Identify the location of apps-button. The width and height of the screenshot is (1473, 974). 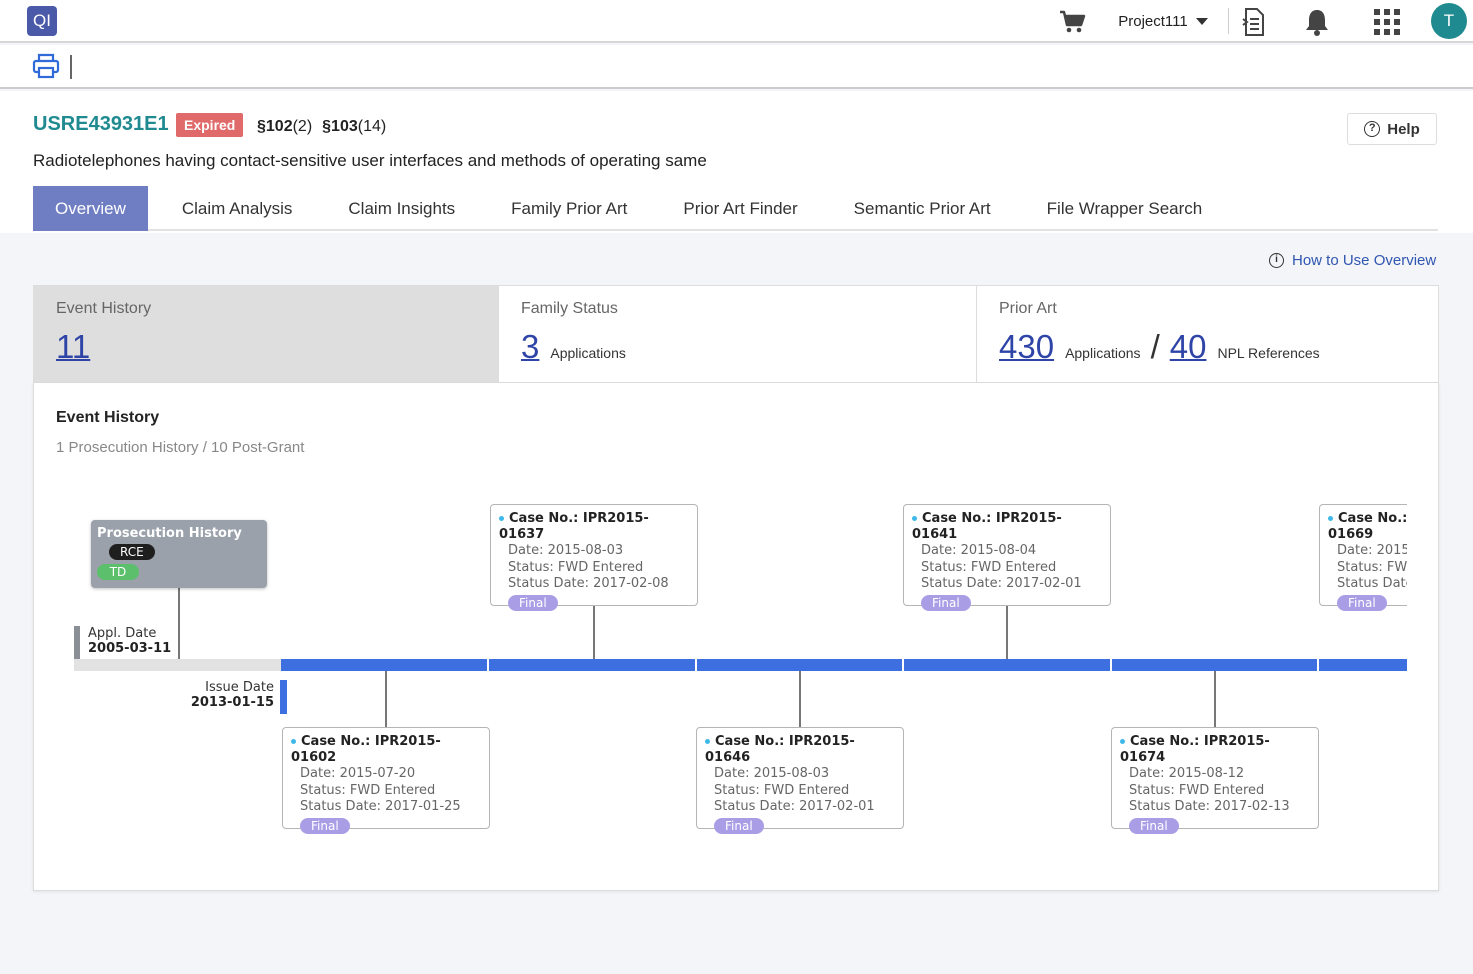
(1387, 21).